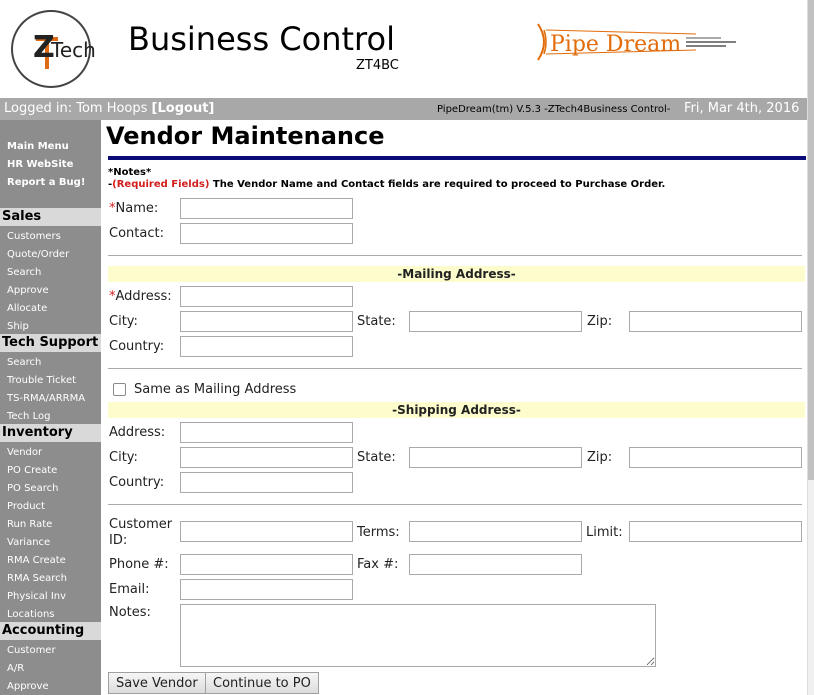 The image size is (814, 695). I want to click on shipping-country-input, so click(266, 482).